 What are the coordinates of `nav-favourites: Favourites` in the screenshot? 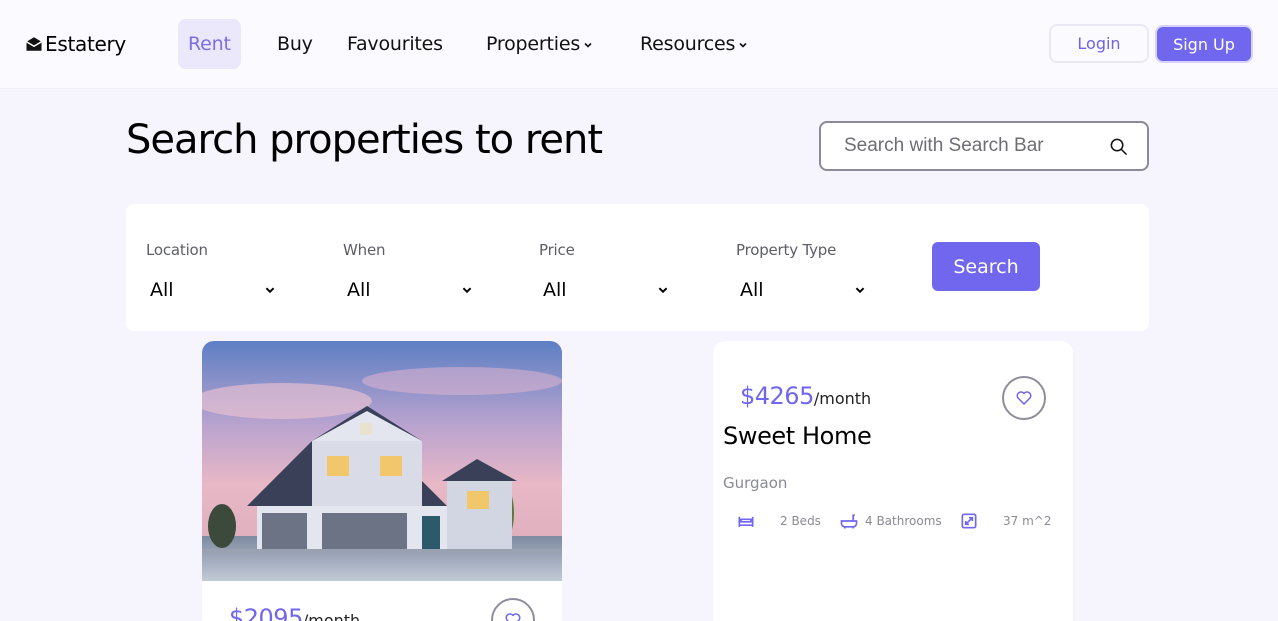 It's located at (395, 44).